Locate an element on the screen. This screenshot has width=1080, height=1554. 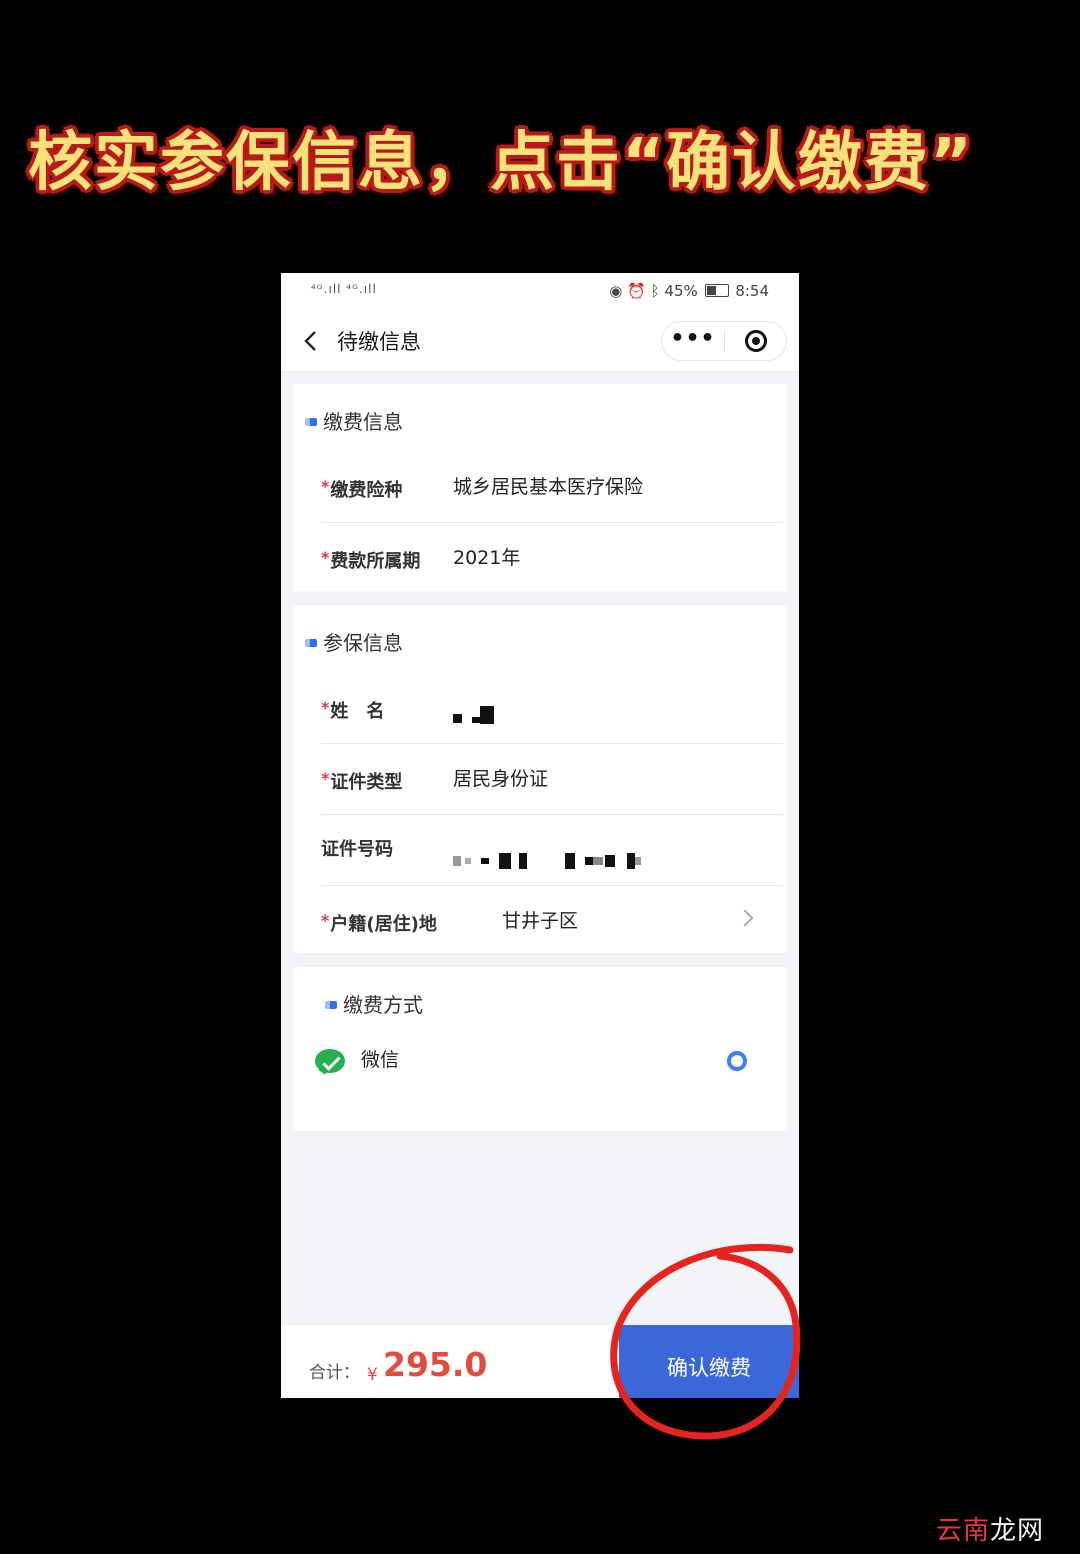
residence-value: 甘井子区 is located at coordinates (540, 921).